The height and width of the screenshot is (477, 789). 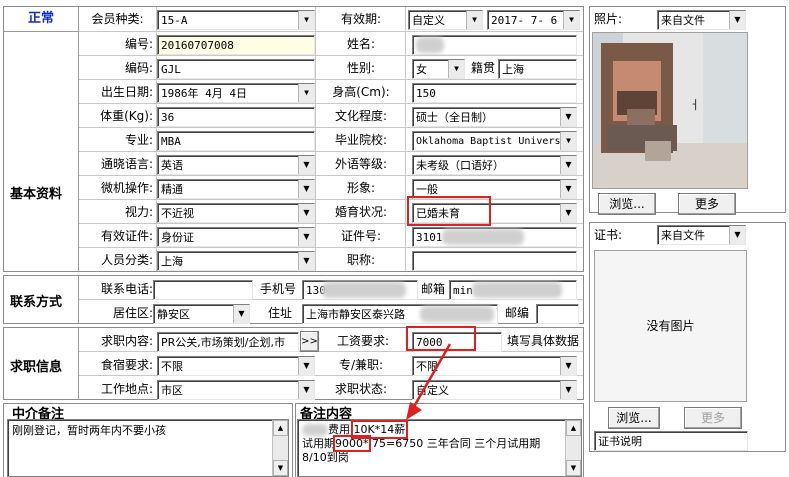 I want to click on job-status-label: 求职状态:, so click(x=361, y=389).